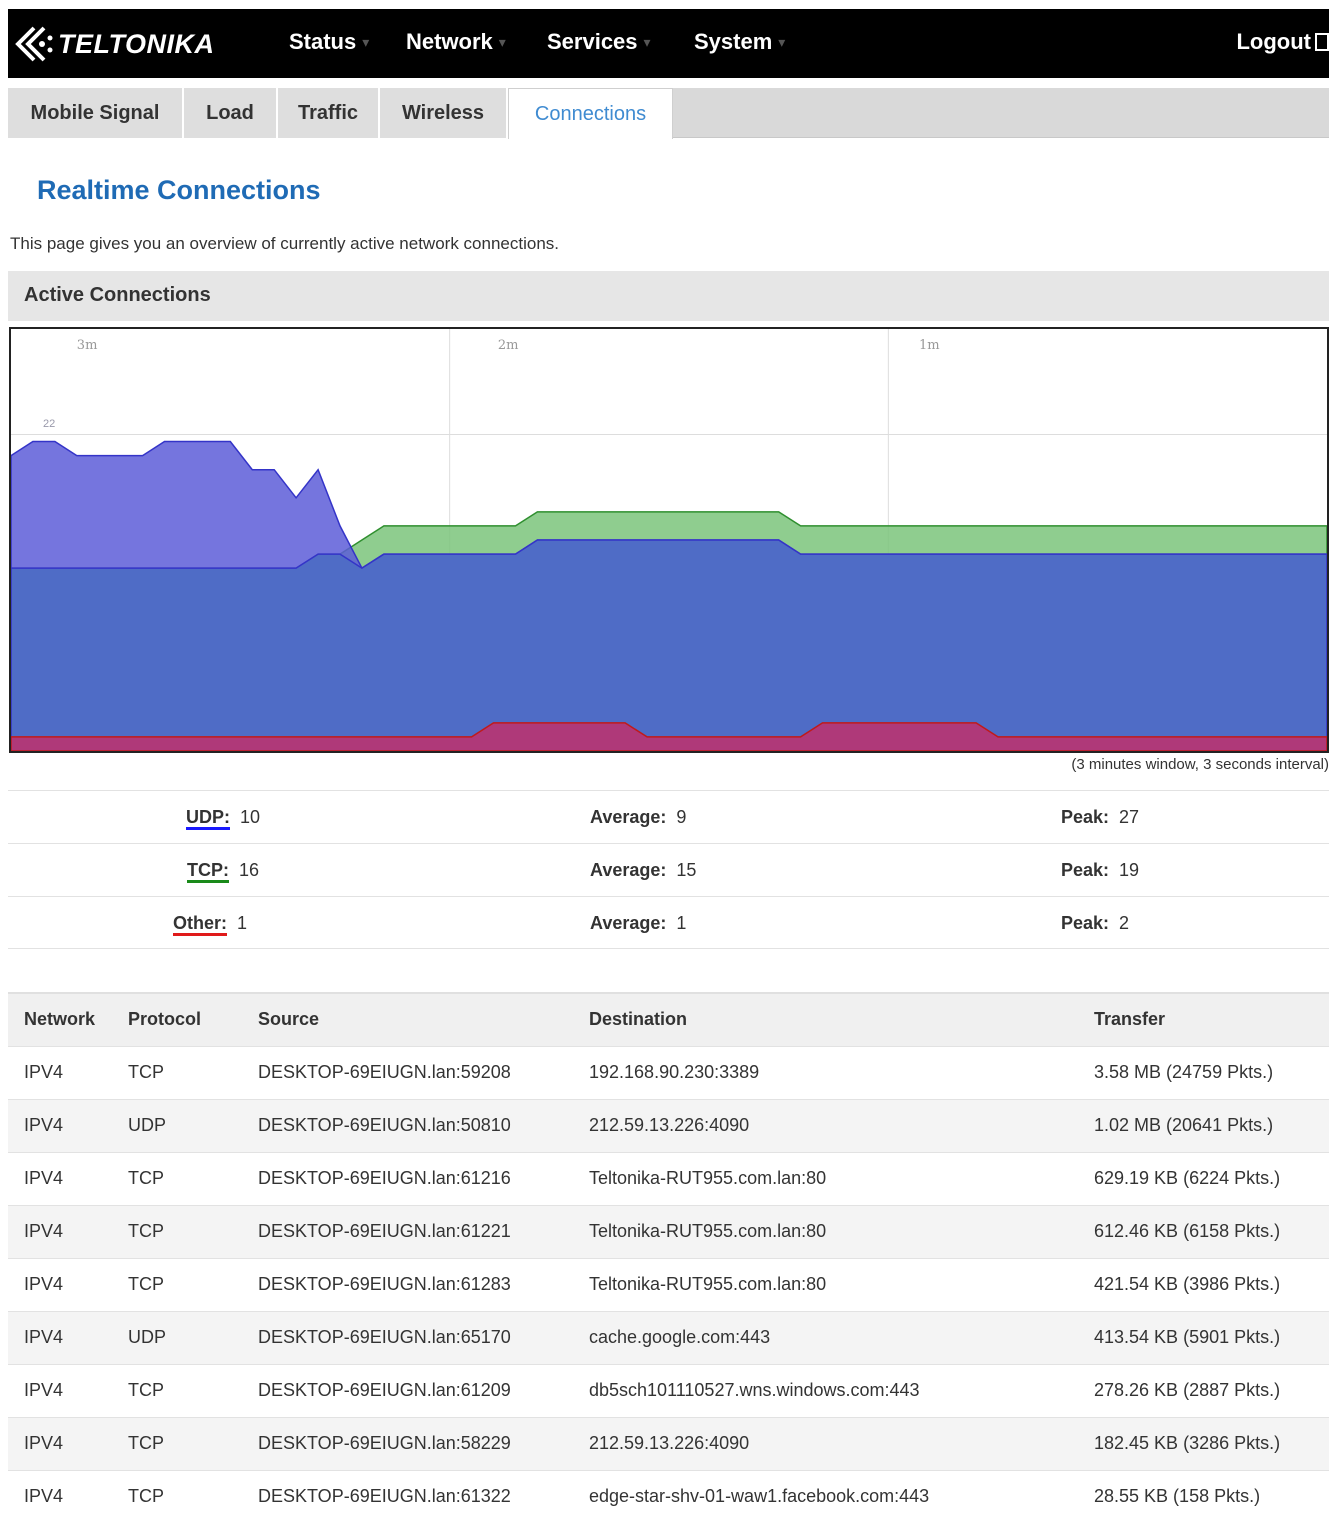  What do you see at coordinates (1200, 764) in the screenshot?
I see `graph-window-note: (3 minutes window, 3 seconds interval)` at bounding box center [1200, 764].